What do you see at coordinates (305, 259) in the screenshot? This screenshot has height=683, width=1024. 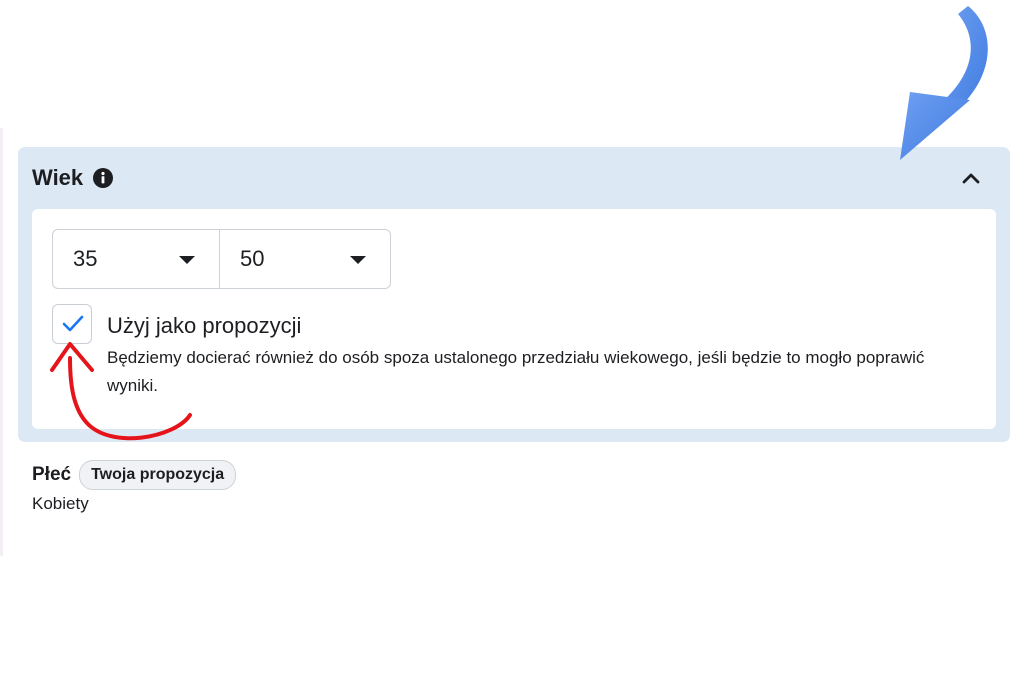 I see `max-age-dropdown: 50` at bounding box center [305, 259].